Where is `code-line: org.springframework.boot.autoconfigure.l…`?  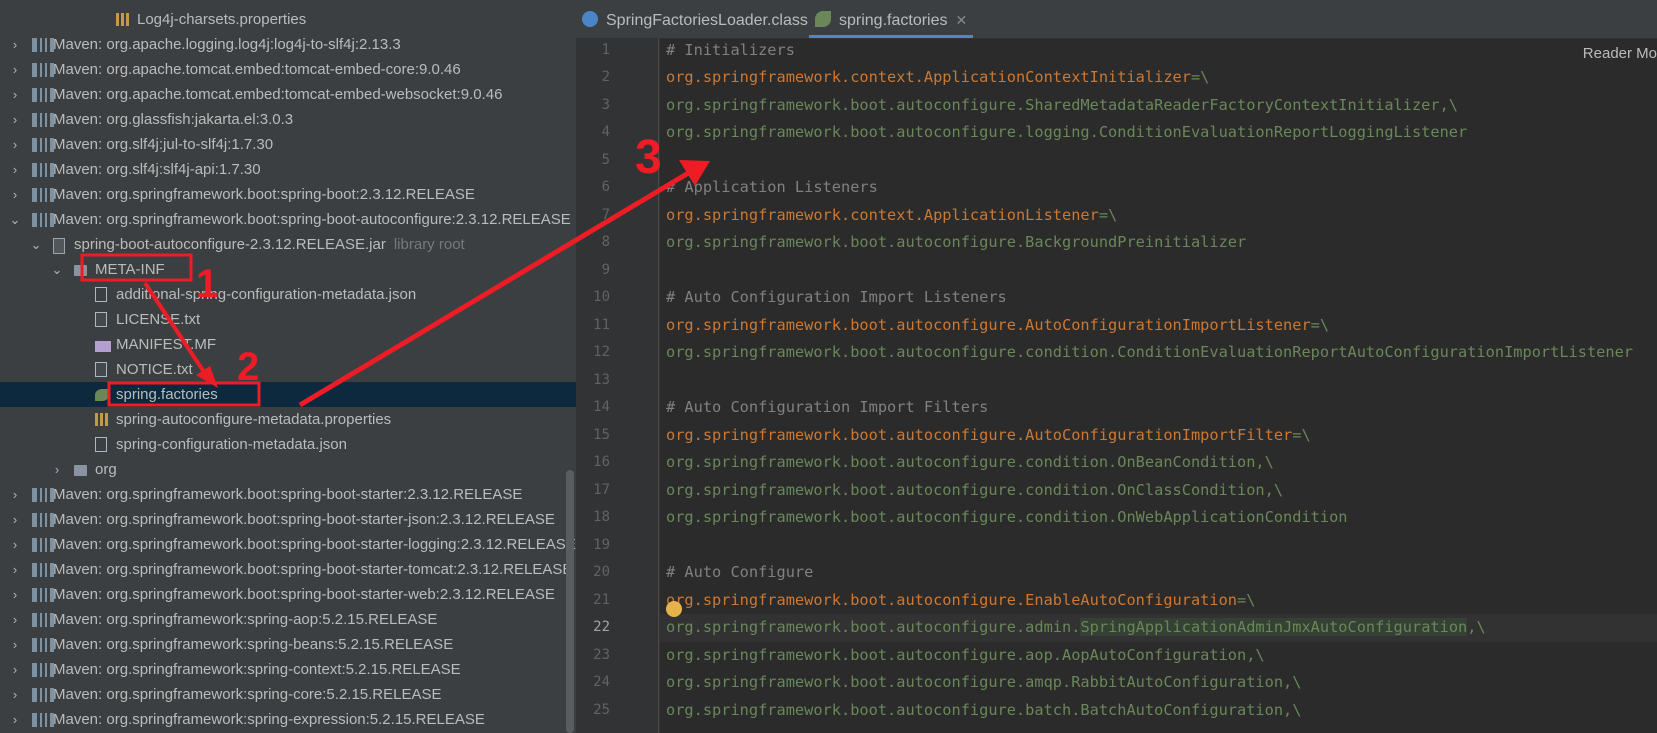 code-line: org.springframework.boot.autoconfigure.l… is located at coordinates (1066, 133).